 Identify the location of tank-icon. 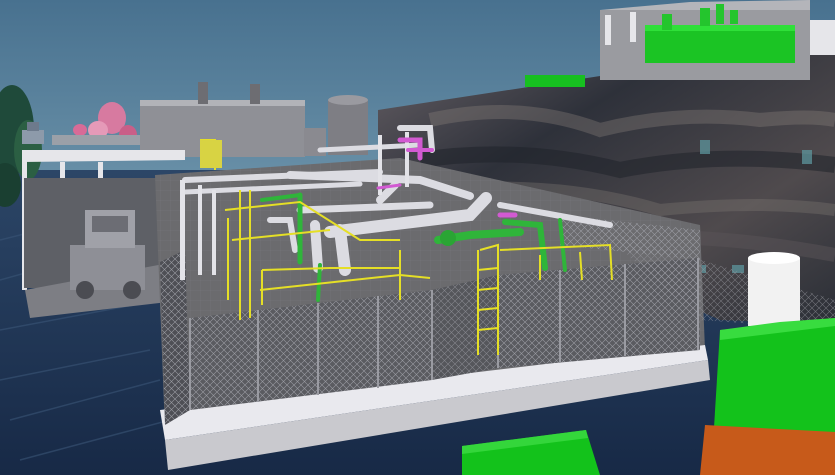
(774, 289).